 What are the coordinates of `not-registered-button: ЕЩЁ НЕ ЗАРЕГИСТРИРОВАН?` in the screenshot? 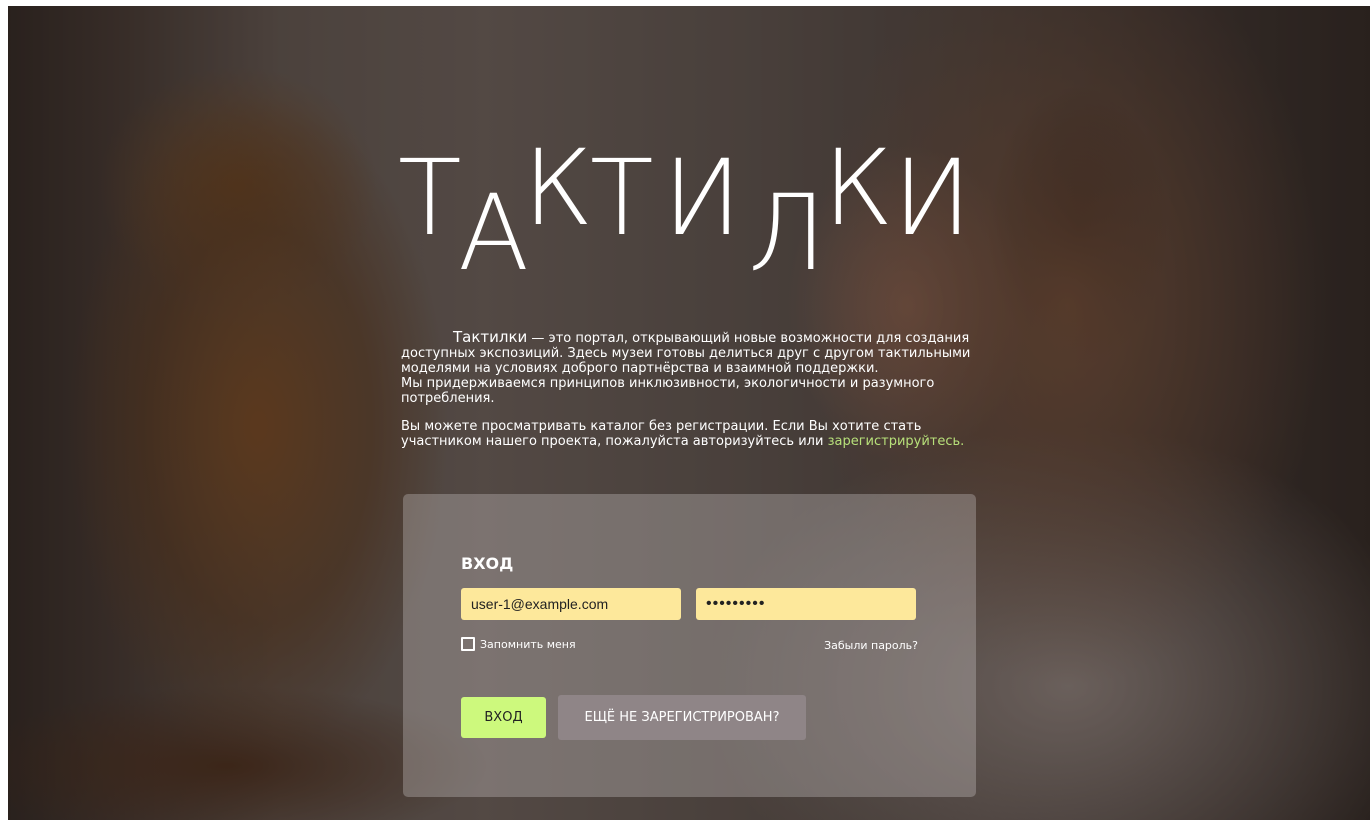 It's located at (682, 717).